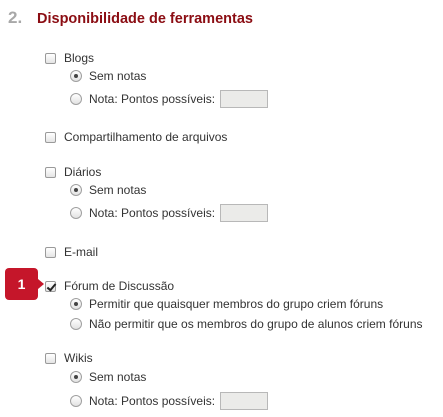 The height and width of the screenshot is (417, 443). Describe the element at coordinates (76, 377) in the screenshot. I see `wikis-no-grade-radio` at that location.